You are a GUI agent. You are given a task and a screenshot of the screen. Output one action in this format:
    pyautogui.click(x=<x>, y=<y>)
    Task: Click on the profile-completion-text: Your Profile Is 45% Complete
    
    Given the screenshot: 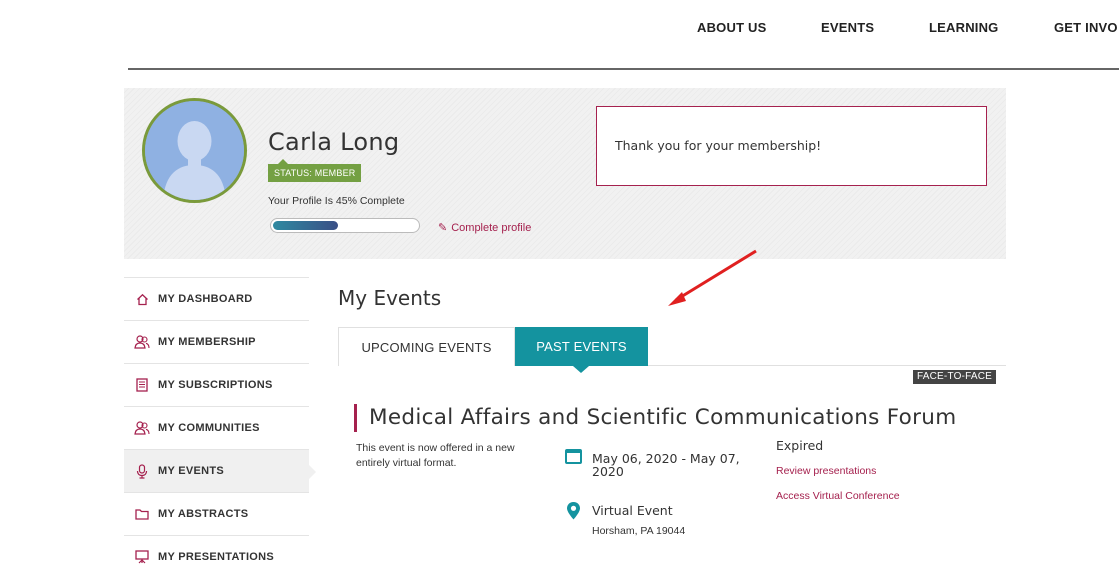 What is the action you would take?
    pyautogui.click(x=336, y=201)
    